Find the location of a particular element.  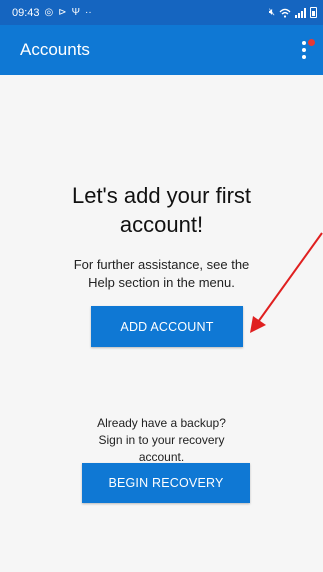

status-right: 🔇︎ is located at coordinates (293, 12).